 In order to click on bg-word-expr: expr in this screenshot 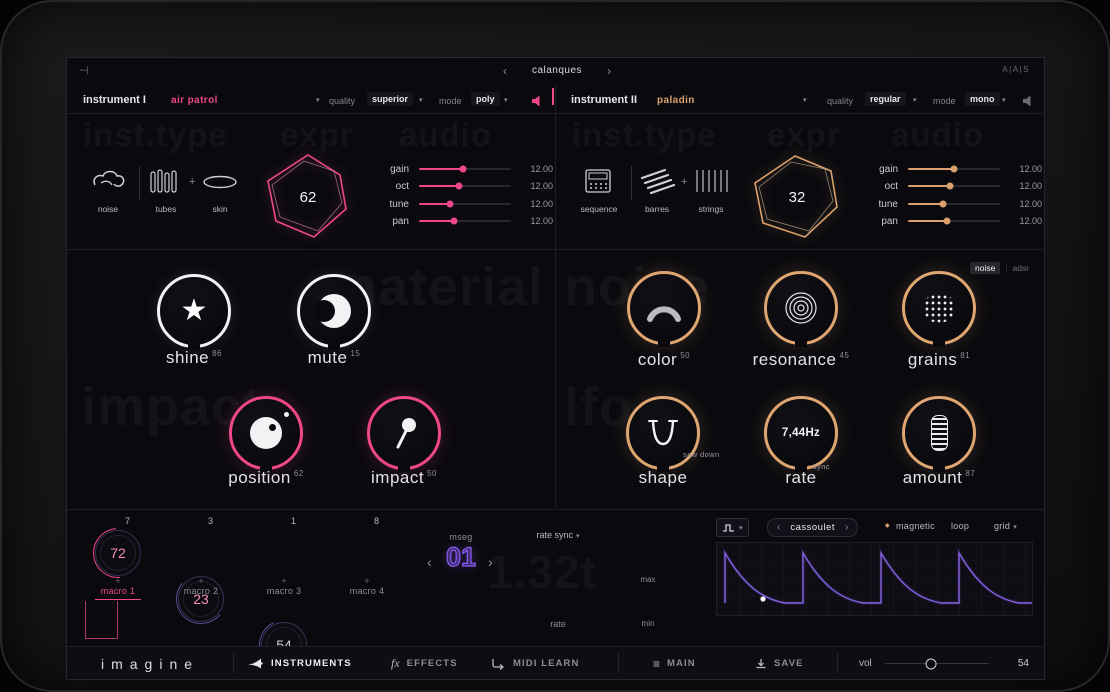, I will do `click(804, 135)`.